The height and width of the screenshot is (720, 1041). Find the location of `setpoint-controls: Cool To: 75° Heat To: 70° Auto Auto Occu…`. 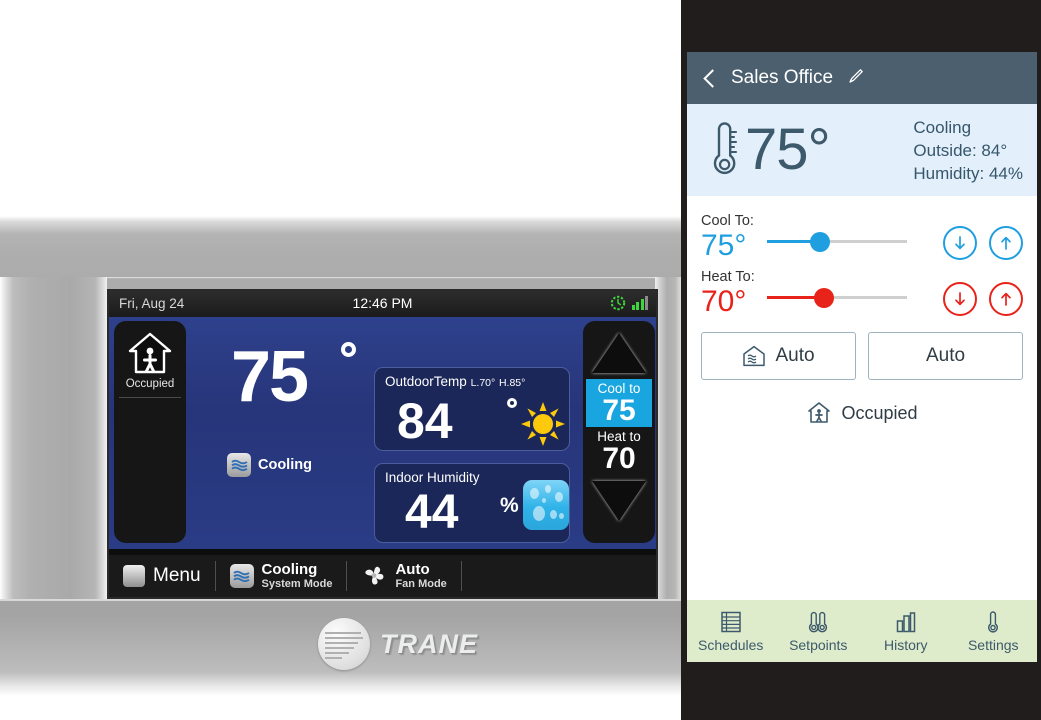

setpoint-controls: Cool To: 75° Heat To: 70° Auto Auto Occu… is located at coordinates (862, 311).